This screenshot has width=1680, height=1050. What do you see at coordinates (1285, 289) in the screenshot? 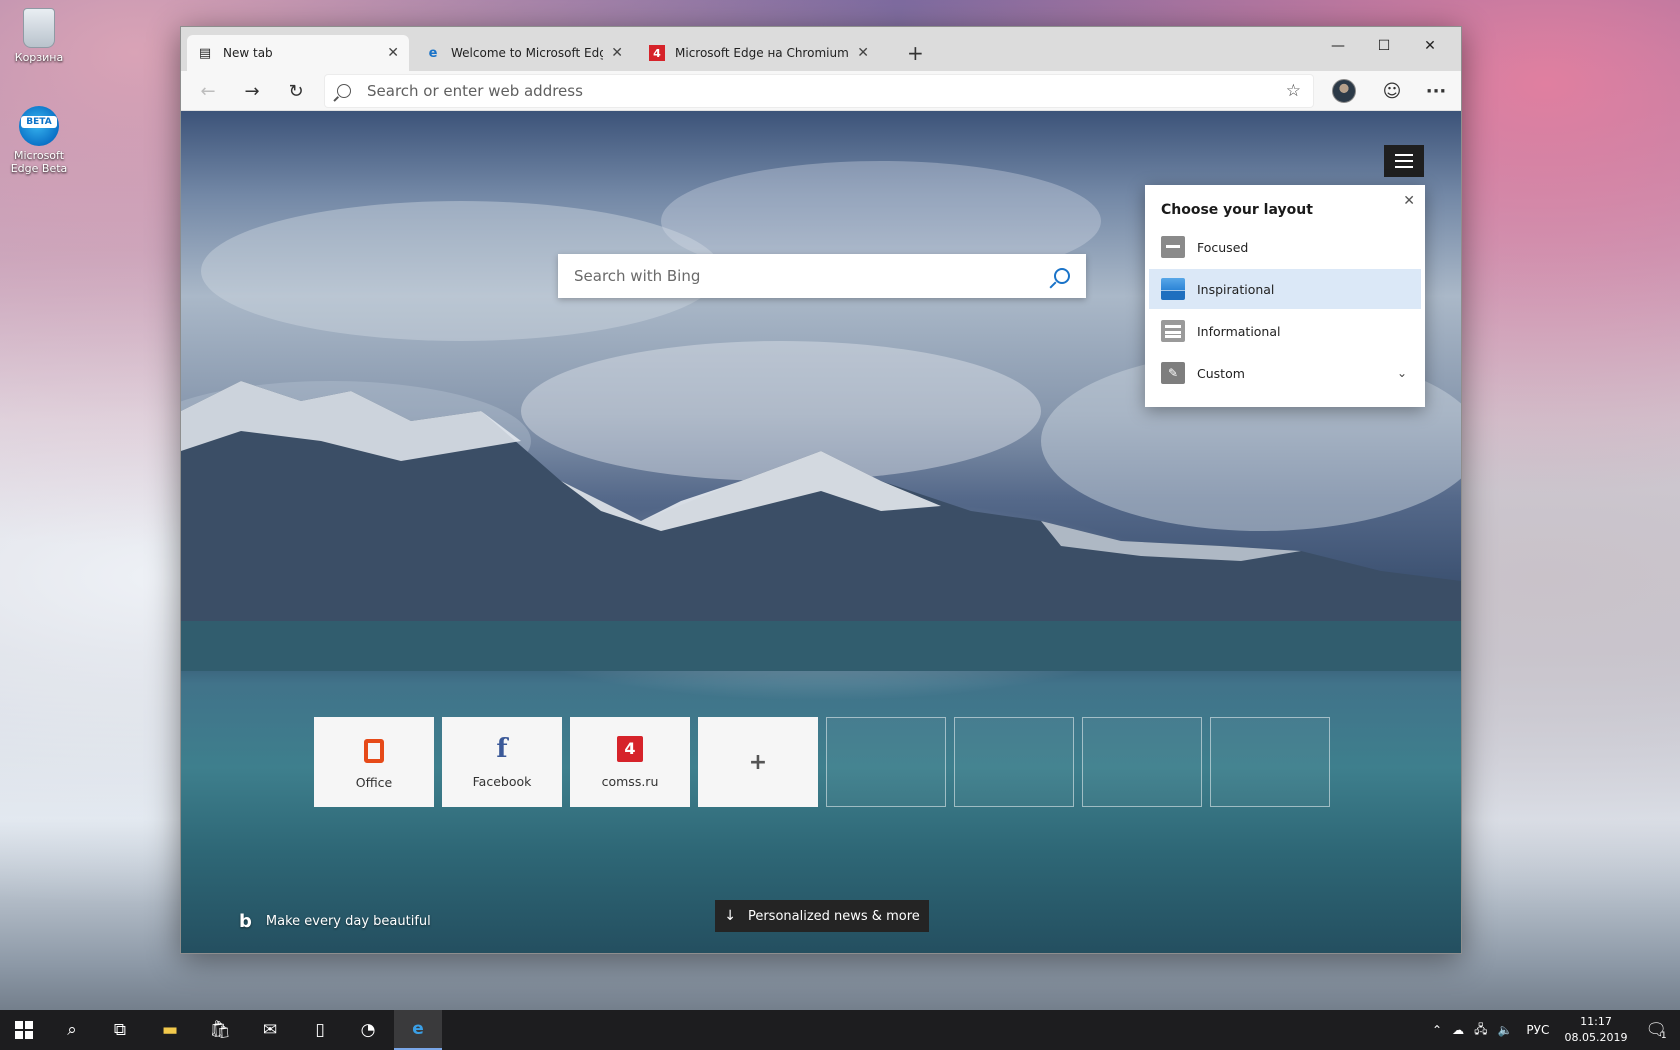
I see `layout-option-inspirational: Inspirational` at bounding box center [1285, 289].